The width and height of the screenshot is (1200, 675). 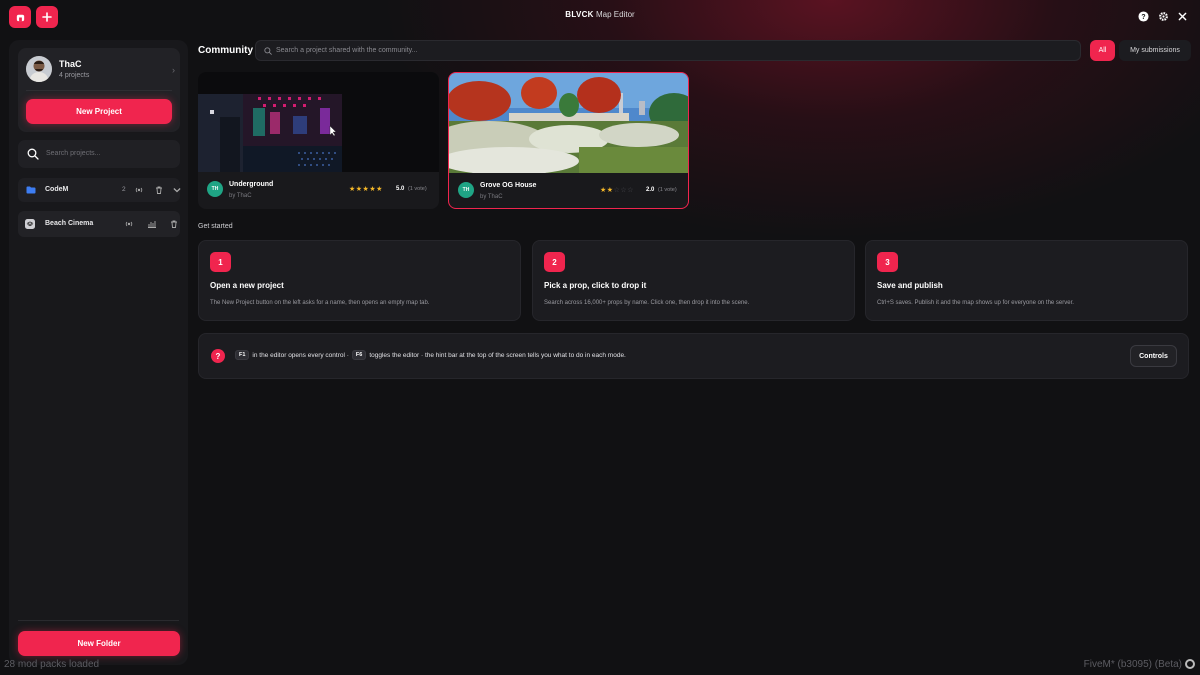 What do you see at coordinates (215, 226) in the screenshot?
I see `get-started-label: Get started` at bounding box center [215, 226].